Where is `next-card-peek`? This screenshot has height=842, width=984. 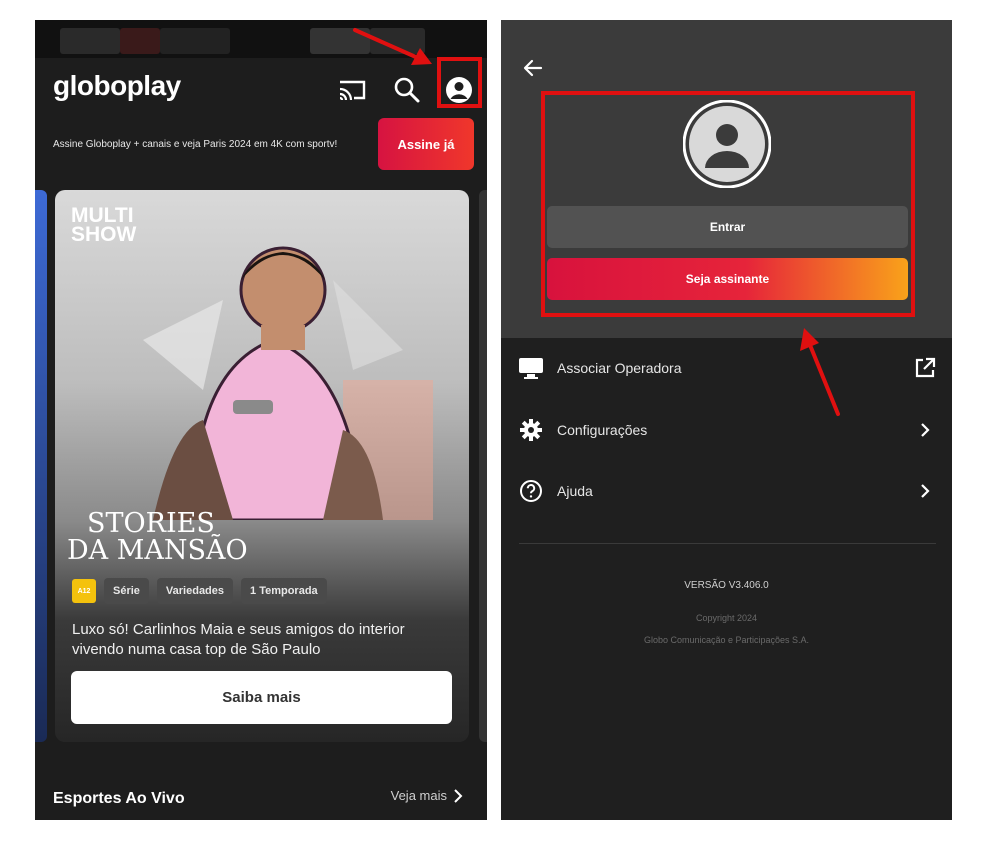 next-card-peek is located at coordinates (483, 466).